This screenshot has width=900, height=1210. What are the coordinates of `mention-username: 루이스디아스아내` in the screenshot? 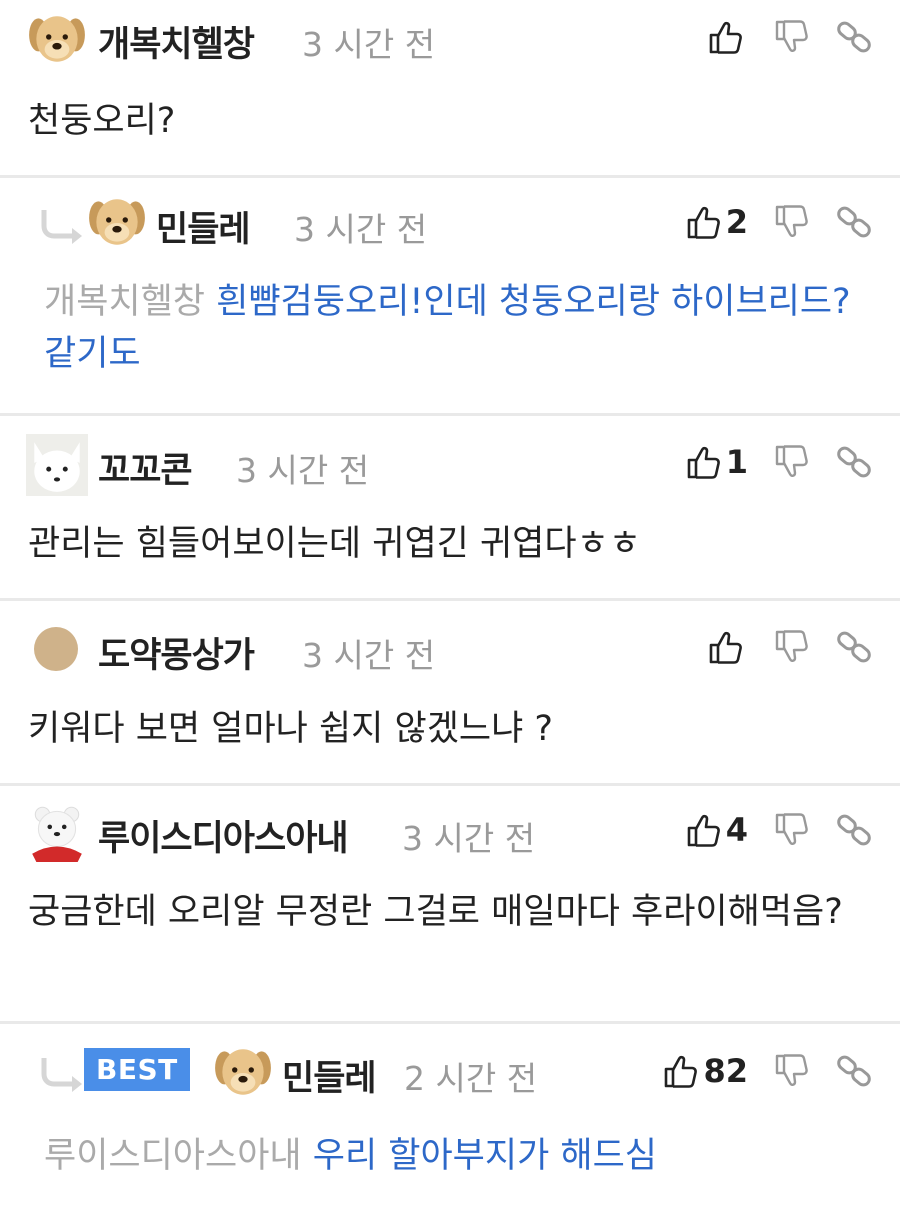 It's located at (173, 1156).